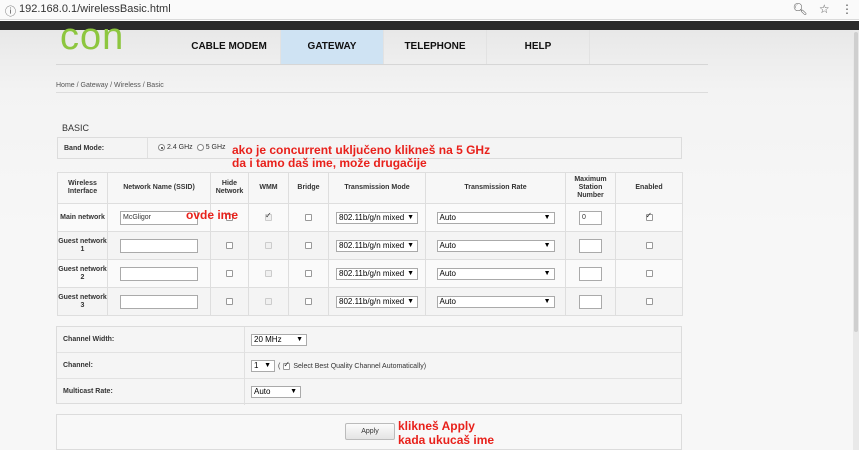 The width and height of the screenshot is (859, 450). What do you see at coordinates (590, 188) in the screenshot?
I see `header-max: Maximum Station Number` at bounding box center [590, 188].